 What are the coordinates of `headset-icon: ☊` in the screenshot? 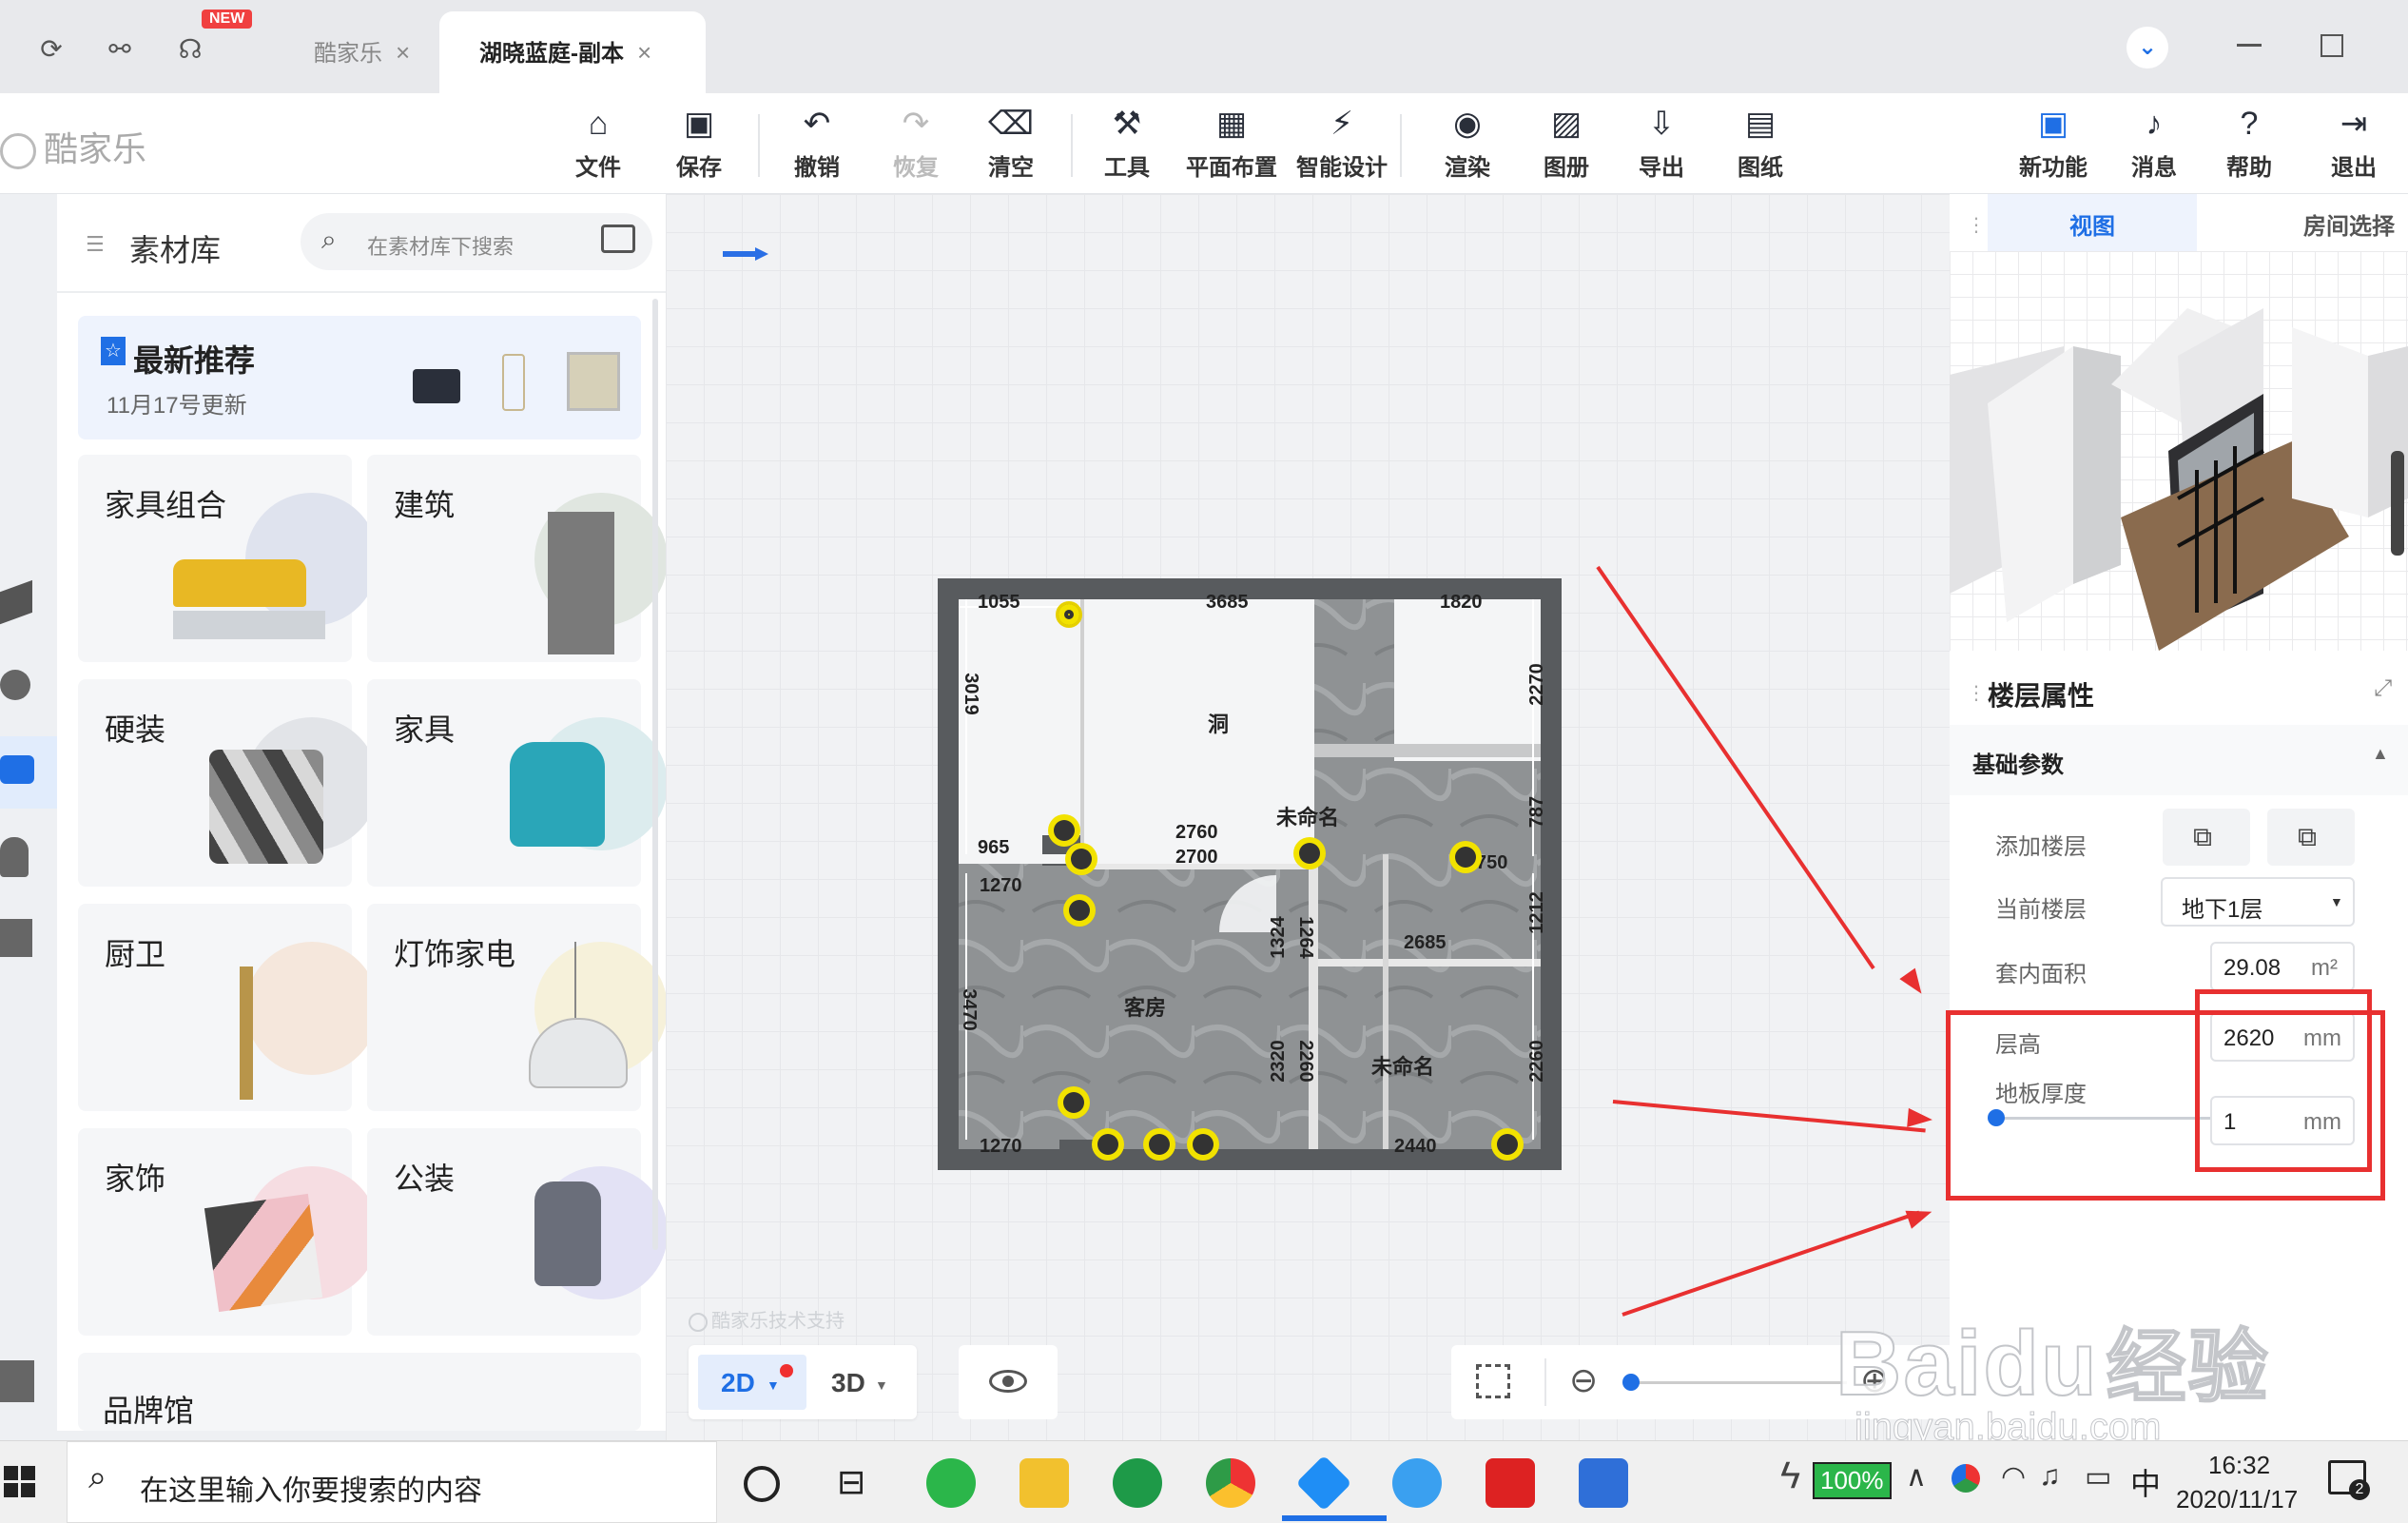 It's located at (190, 49).